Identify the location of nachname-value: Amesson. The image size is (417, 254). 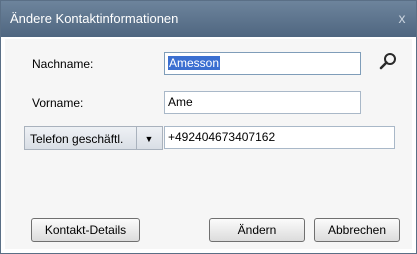
(194, 63).